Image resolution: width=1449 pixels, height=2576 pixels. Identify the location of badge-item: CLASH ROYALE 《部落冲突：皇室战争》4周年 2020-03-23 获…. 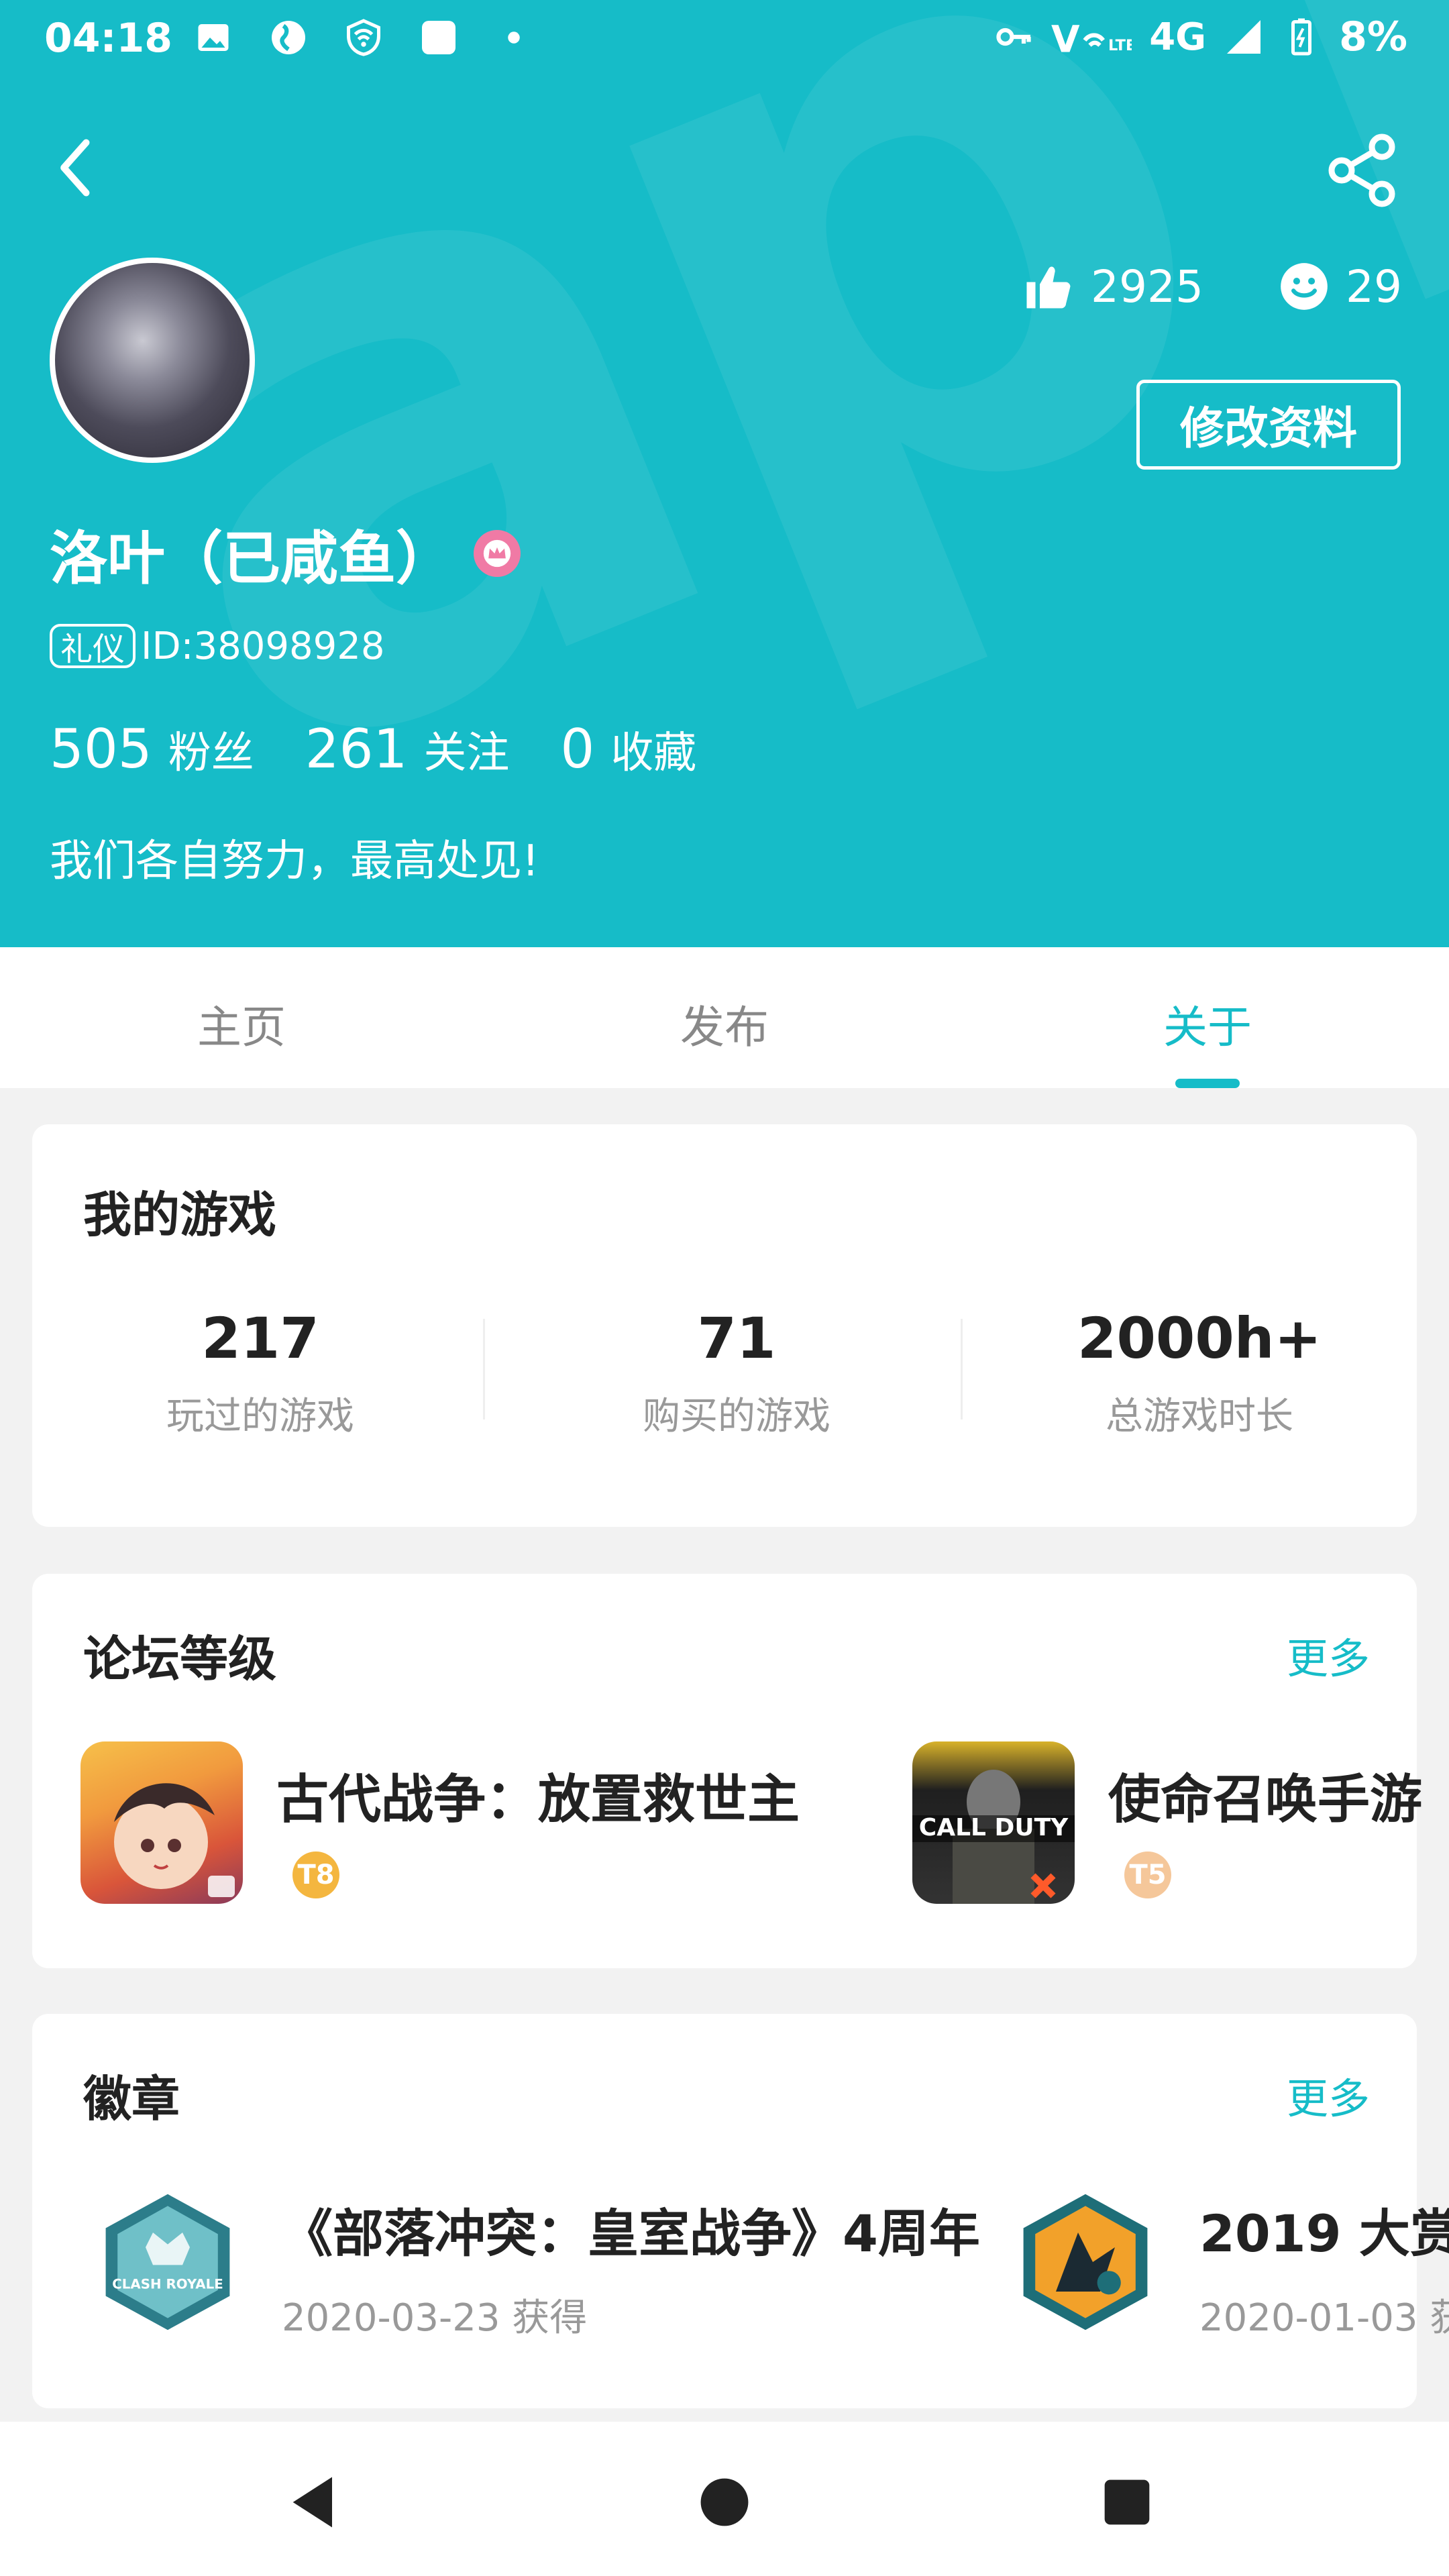
(537, 2265).